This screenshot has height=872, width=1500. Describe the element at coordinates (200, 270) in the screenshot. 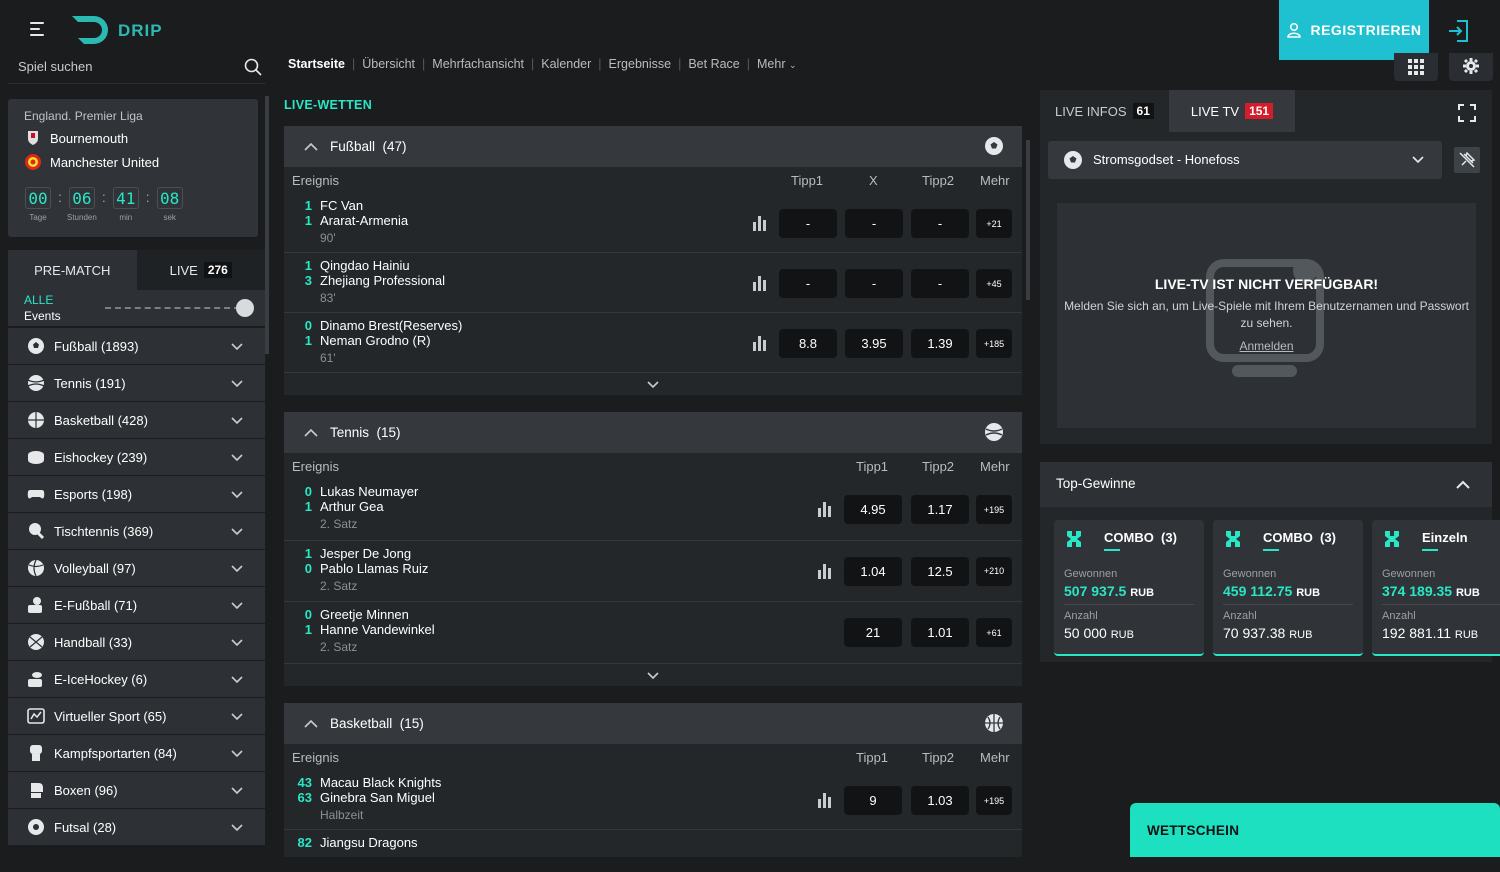

I see `tab-live: LIVE 276` at that location.